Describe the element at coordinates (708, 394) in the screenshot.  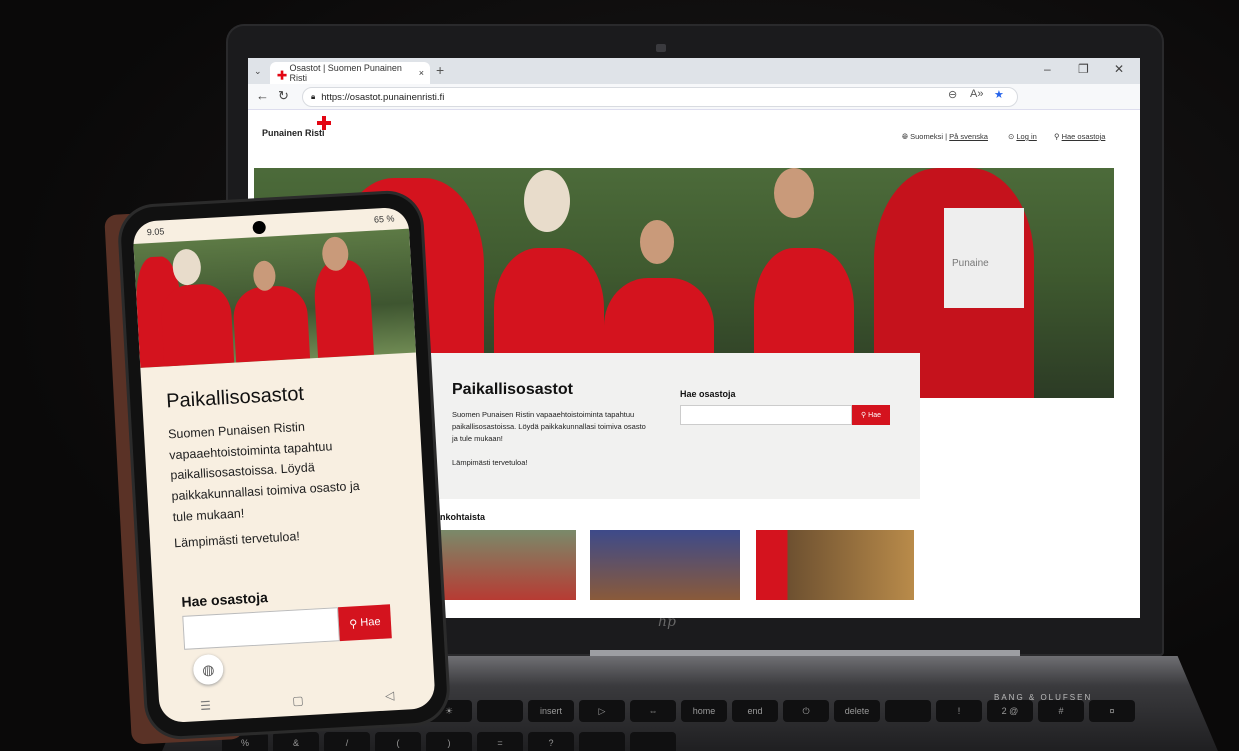
I see `search-label: Hae osastoja` at that location.